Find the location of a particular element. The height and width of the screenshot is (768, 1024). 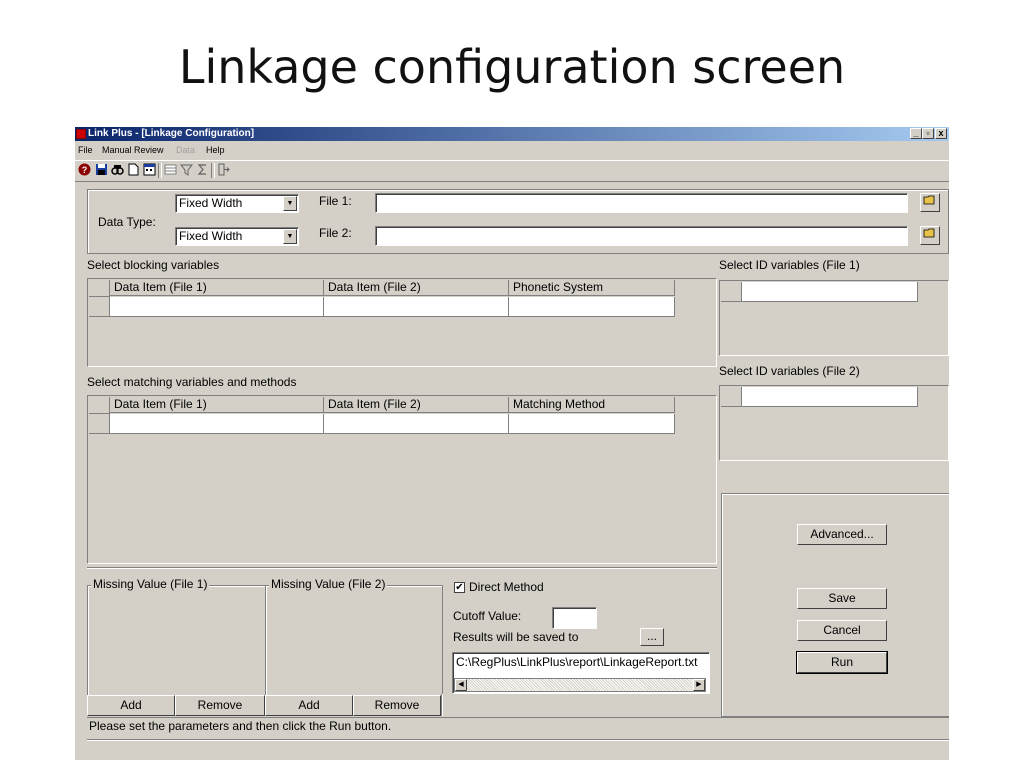

bottom-divider is located at coordinates (518, 740).